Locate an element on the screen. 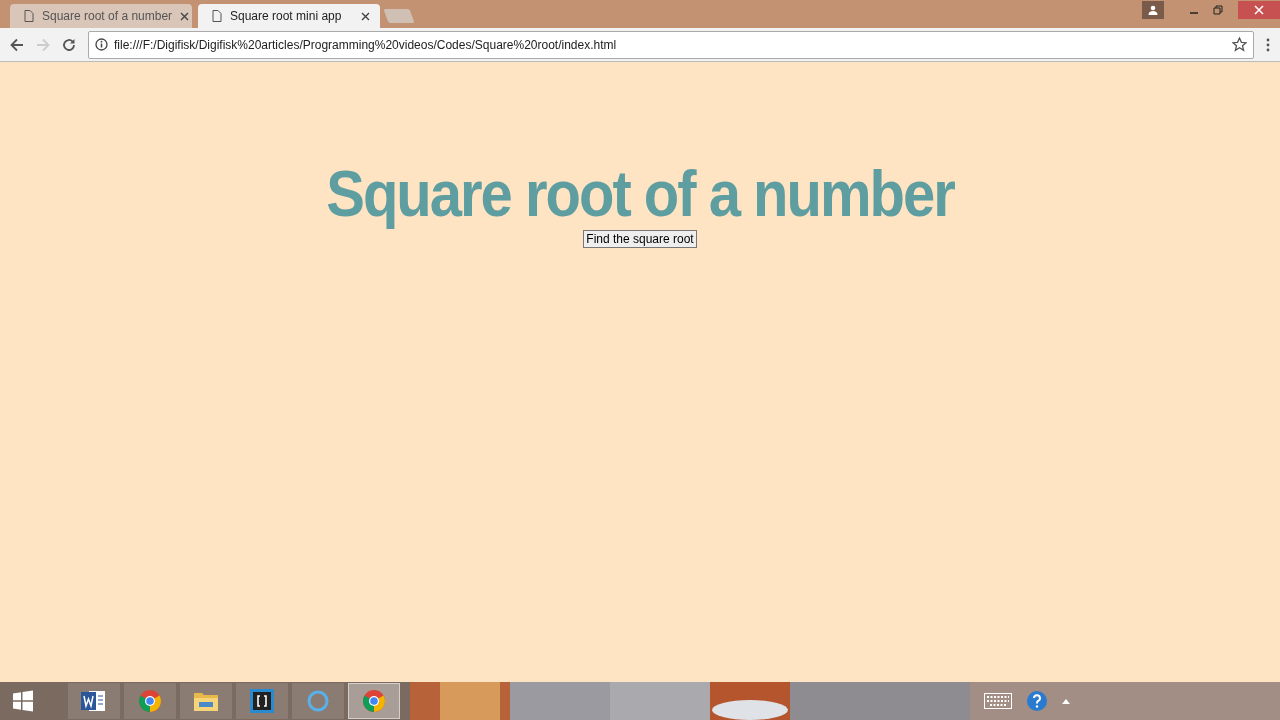 The image size is (1280, 720). star-icon is located at coordinates (1239, 44).